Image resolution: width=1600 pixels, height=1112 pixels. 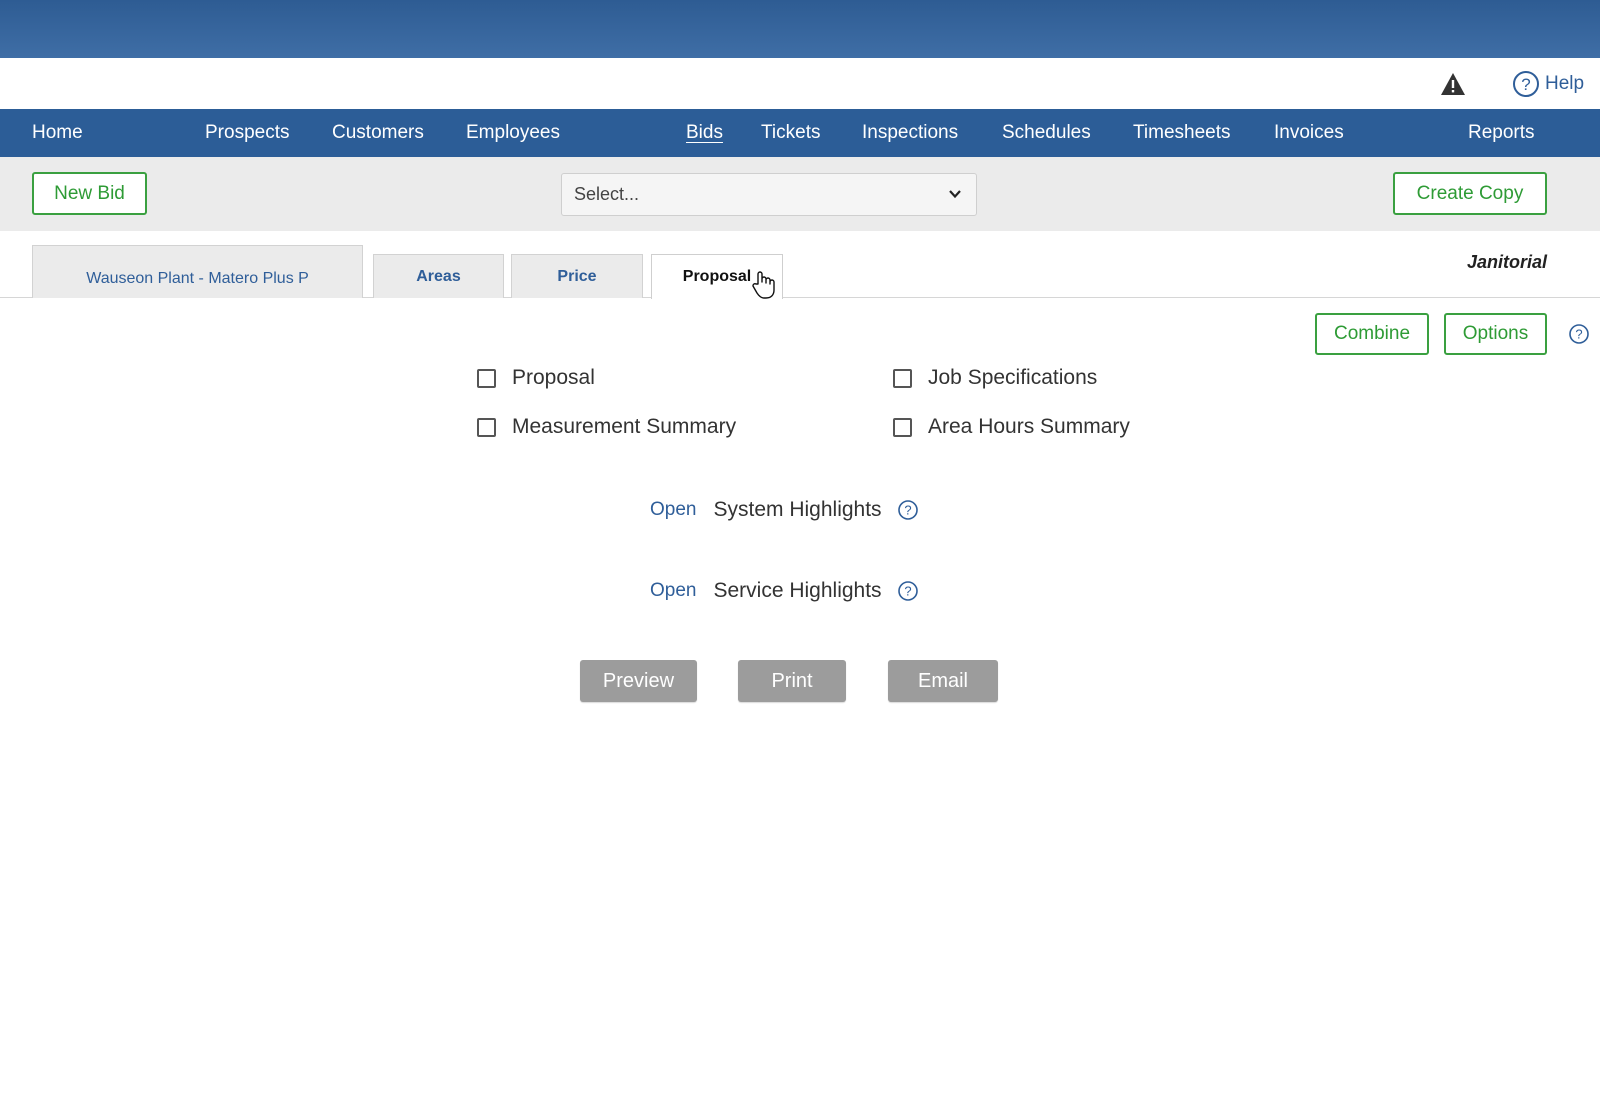 I want to click on job-specifications-checkbox-row: Job Specifications, so click(x=995, y=378).